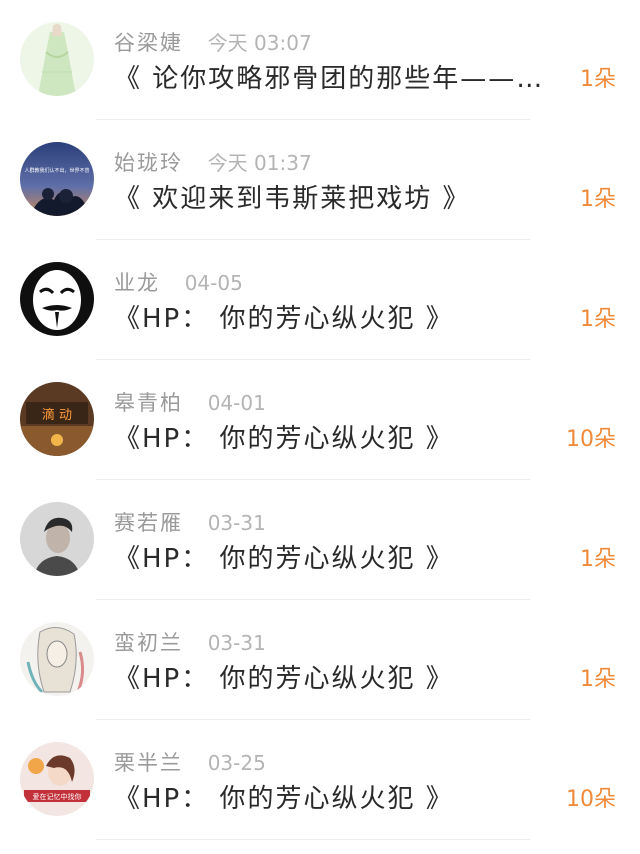  Describe the element at coordinates (320, 660) in the screenshot. I see `list-item: 蛮初兰 03-31 《HP： 你的芳心纵火犯 》 1朵` at that location.